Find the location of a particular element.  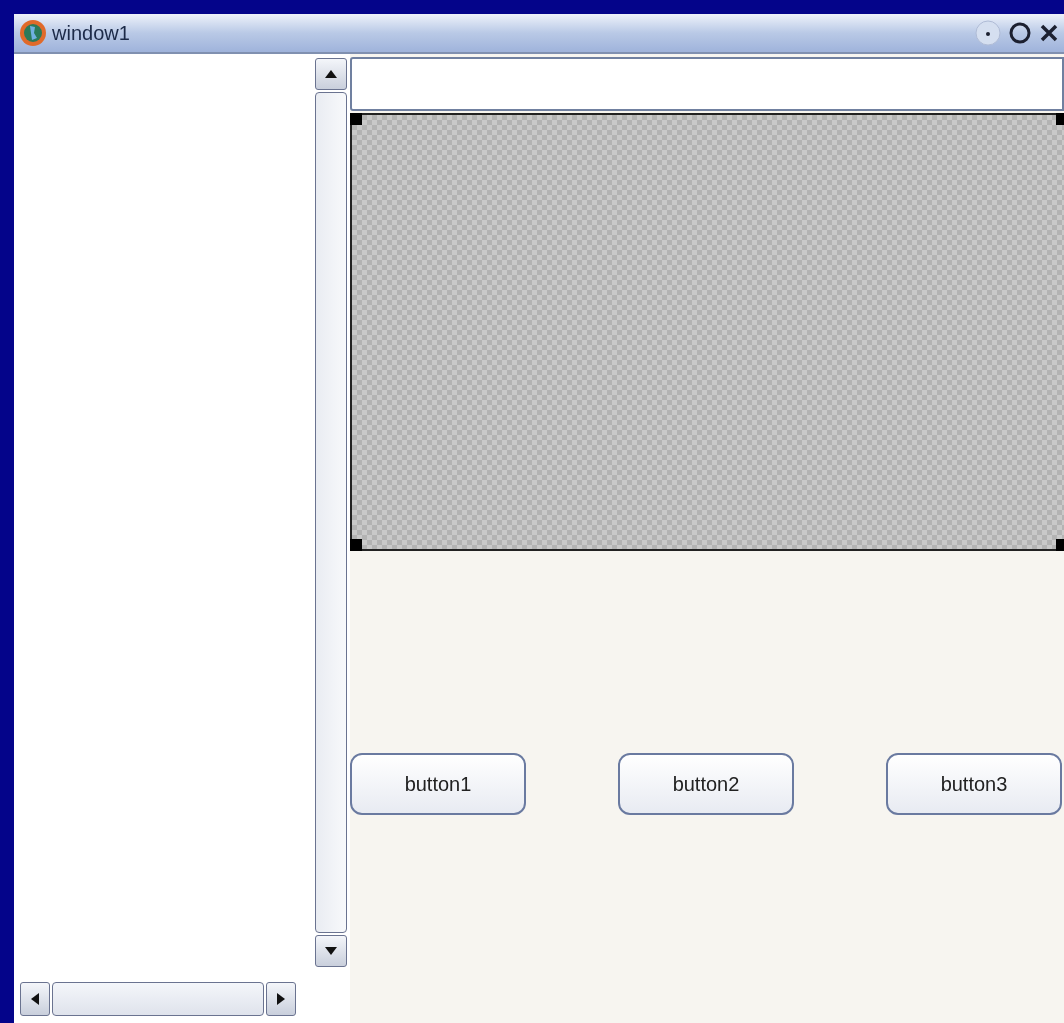

text-input is located at coordinates (707, 84).